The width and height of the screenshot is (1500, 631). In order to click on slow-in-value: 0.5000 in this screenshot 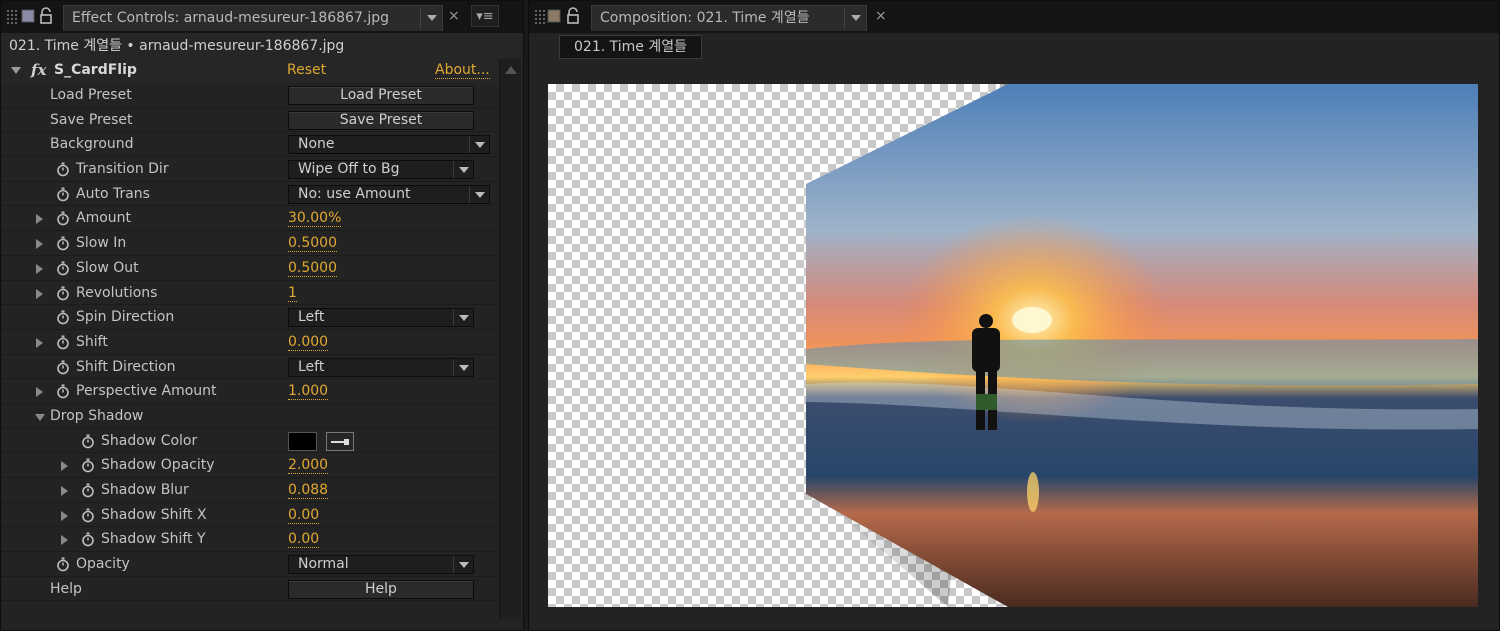, I will do `click(312, 244)`.